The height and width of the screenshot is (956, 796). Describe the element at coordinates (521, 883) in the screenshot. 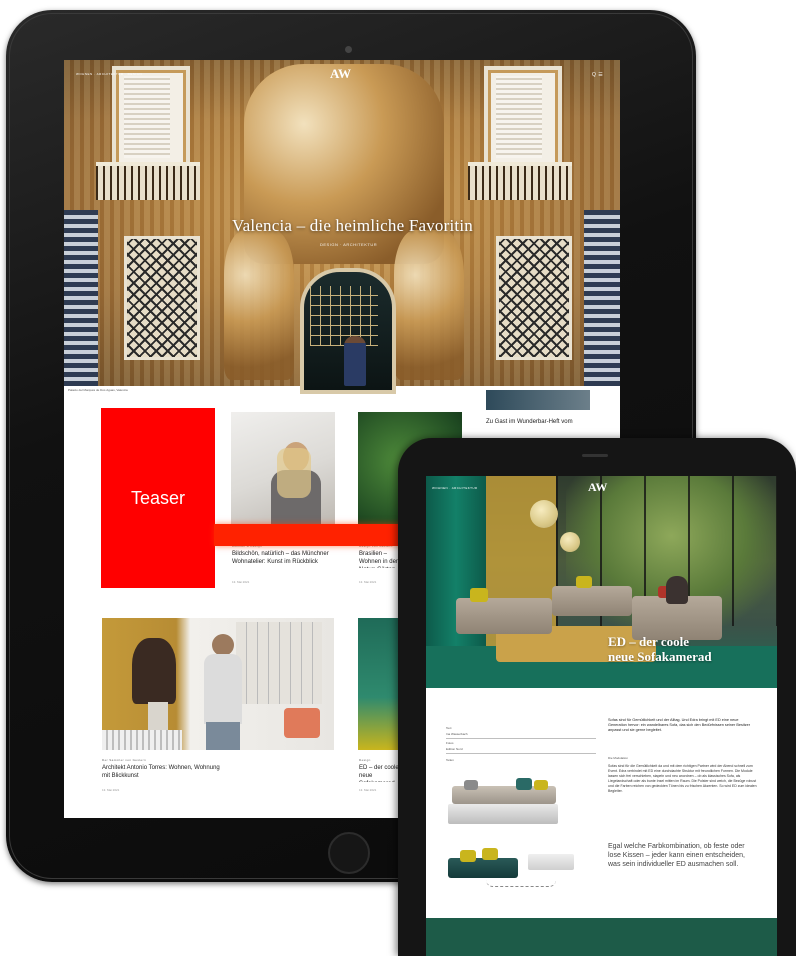

I see `move-arrow-icon` at that location.